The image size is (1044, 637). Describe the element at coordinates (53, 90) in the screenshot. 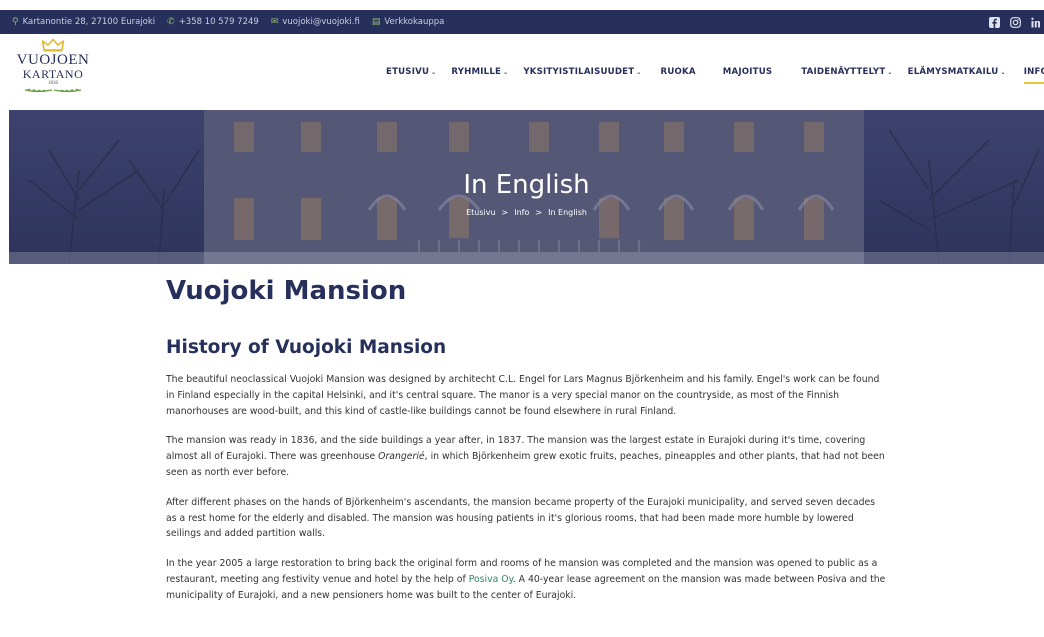

I see `laurel-icon` at that location.